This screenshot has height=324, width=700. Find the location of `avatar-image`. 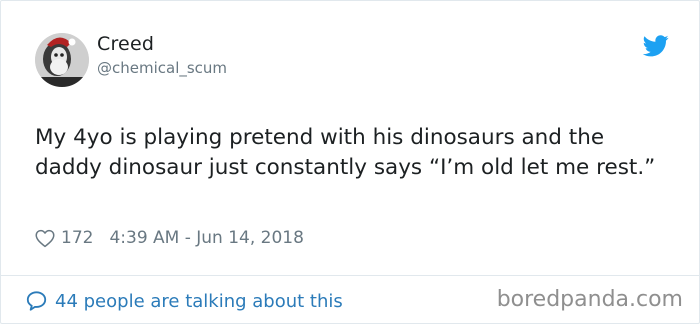

avatar-image is located at coordinates (62, 60).